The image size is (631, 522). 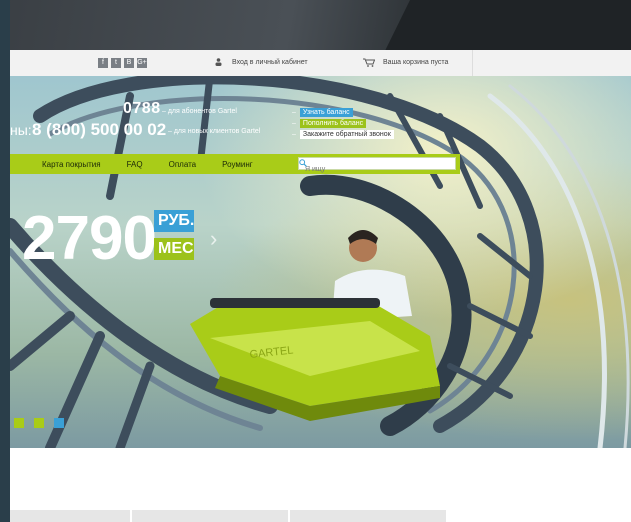 I want to click on phone-label: ны:, so click(x=21, y=130).